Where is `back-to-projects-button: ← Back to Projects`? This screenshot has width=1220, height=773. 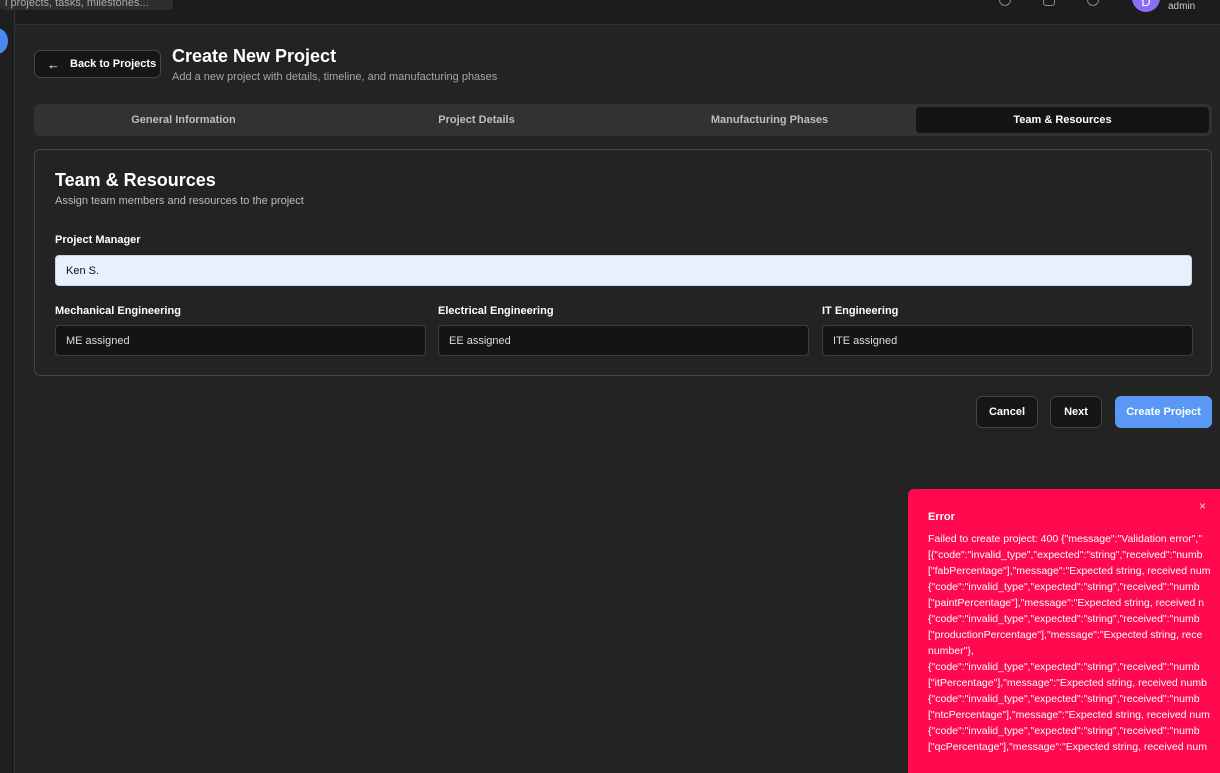 back-to-projects-button: ← Back to Projects is located at coordinates (97, 64).